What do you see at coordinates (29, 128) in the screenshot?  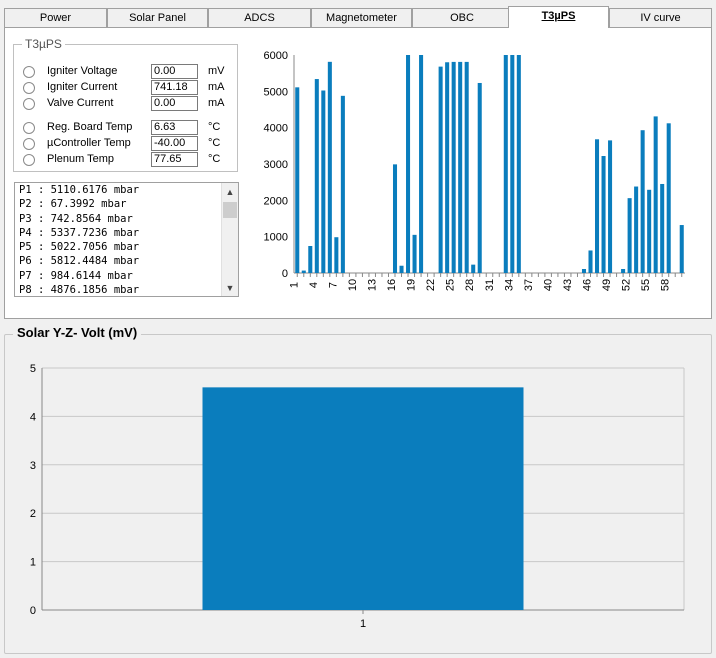 I see `radio-reg-board-temp` at bounding box center [29, 128].